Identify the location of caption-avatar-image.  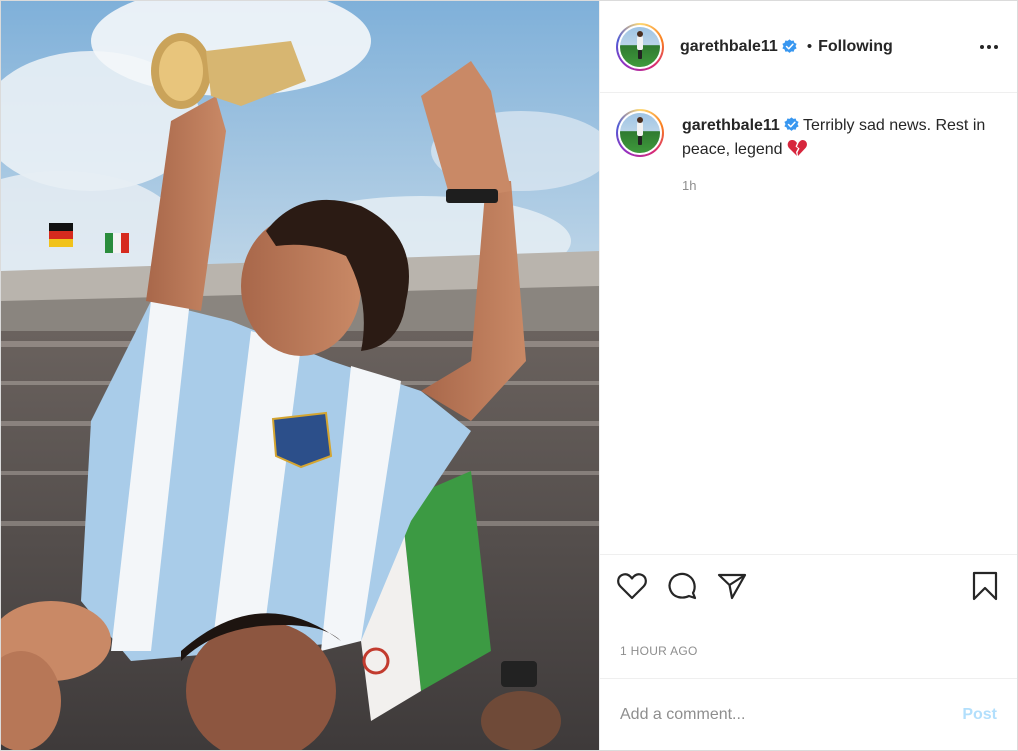
(640, 133).